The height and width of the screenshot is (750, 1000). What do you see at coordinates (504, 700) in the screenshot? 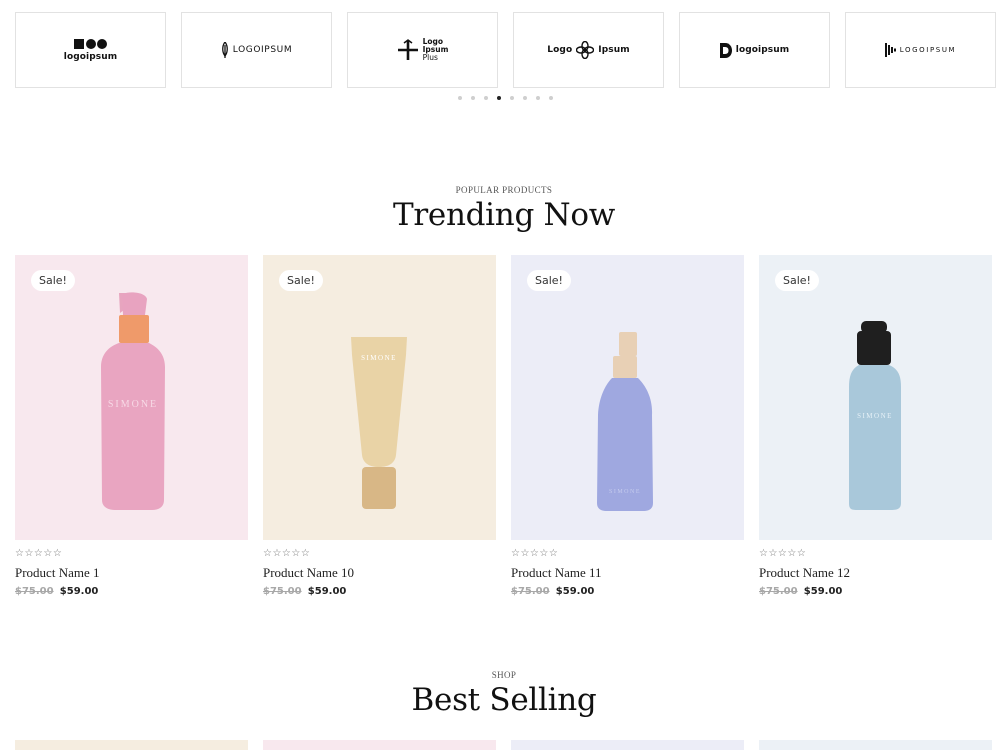
I see `best-selling-title: Best Selling` at bounding box center [504, 700].